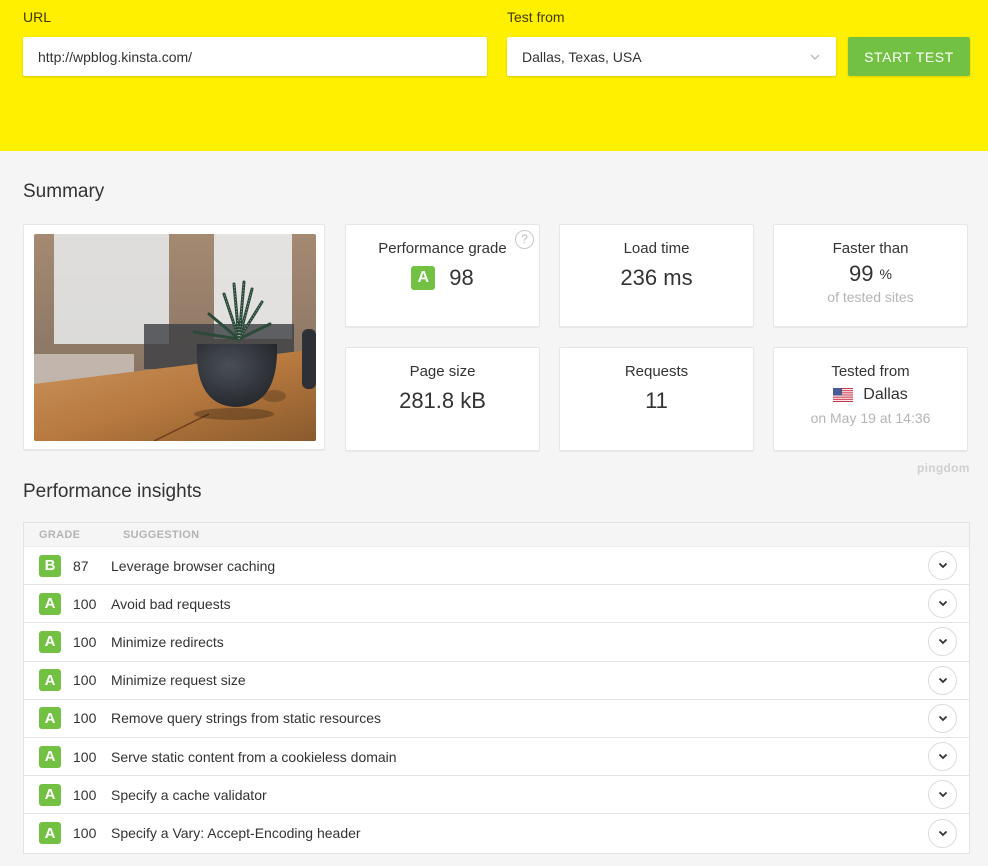 The image size is (988, 866). Describe the element at coordinates (496, 795) in the screenshot. I see `table-row: A 100 Specify a cache validator` at that location.